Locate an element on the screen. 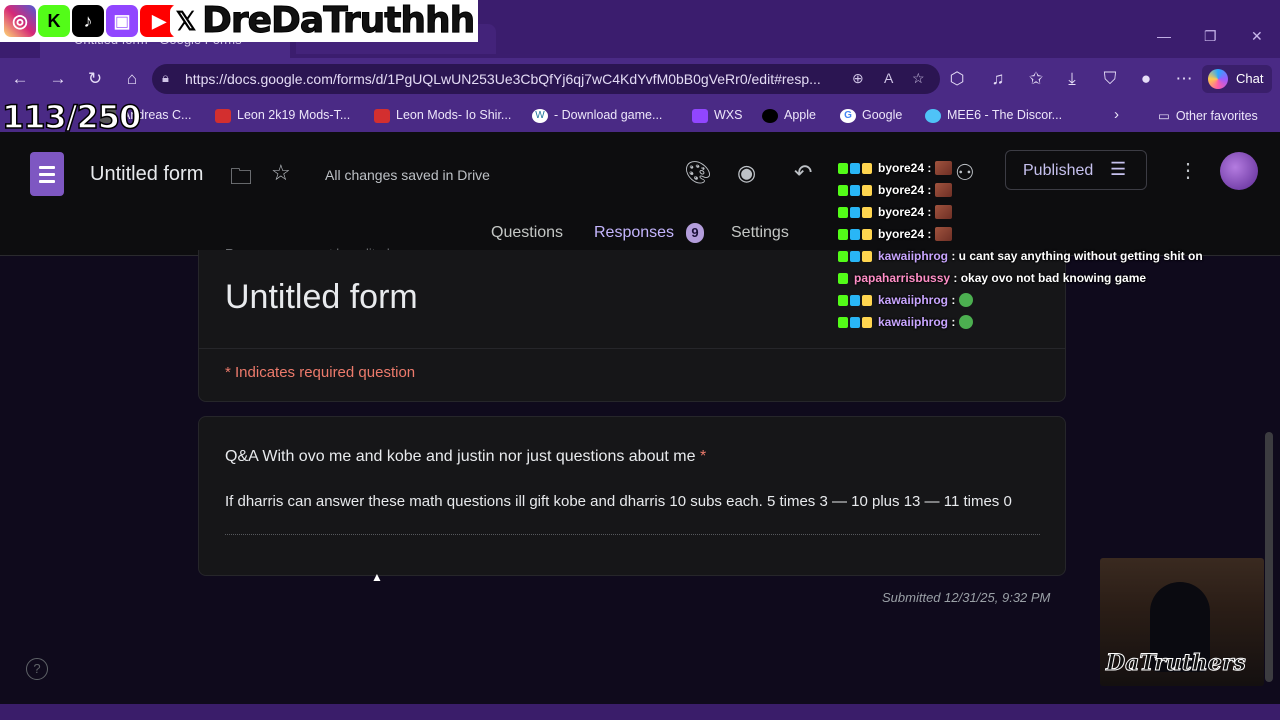 Image resolution: width=1280 pixels, height=720 pixels. star-icon: ☆ is located at coordinates (281, 173).